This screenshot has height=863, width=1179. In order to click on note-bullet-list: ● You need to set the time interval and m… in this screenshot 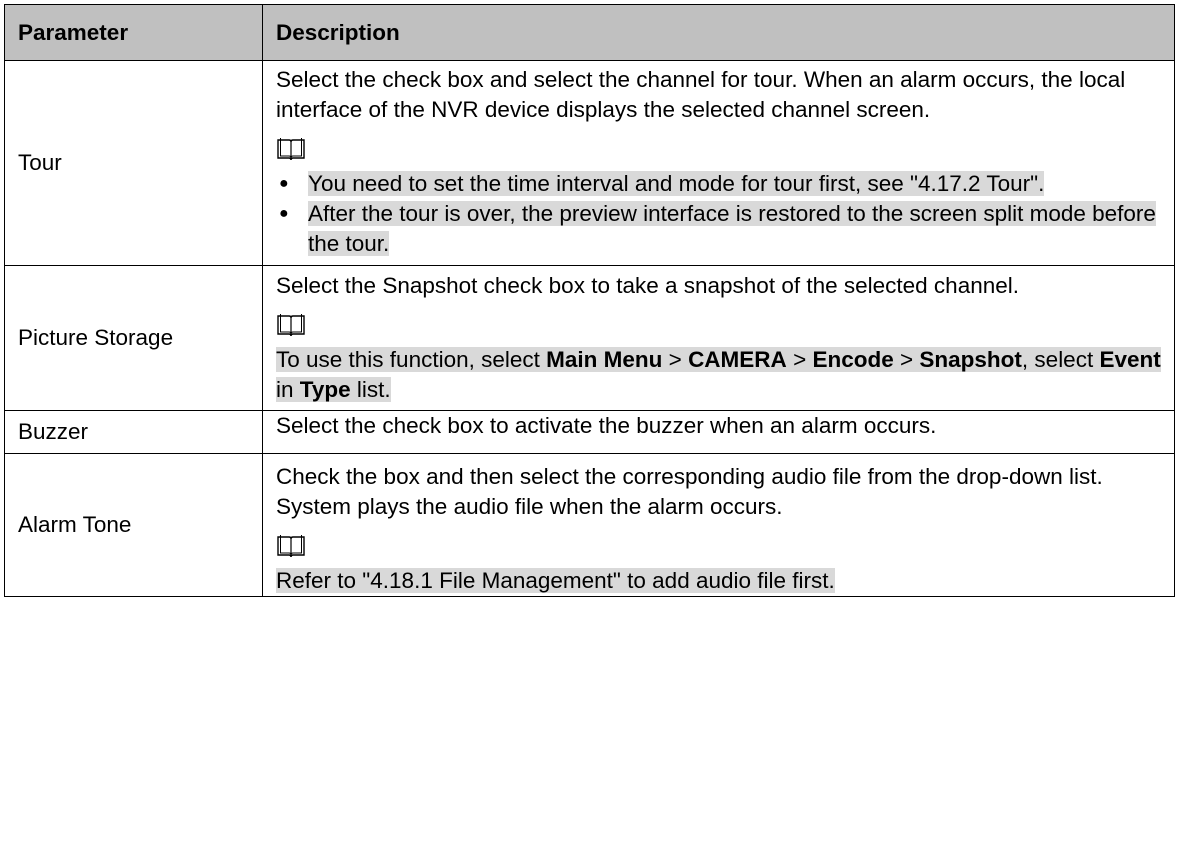, I will do `click(721, 214)`.